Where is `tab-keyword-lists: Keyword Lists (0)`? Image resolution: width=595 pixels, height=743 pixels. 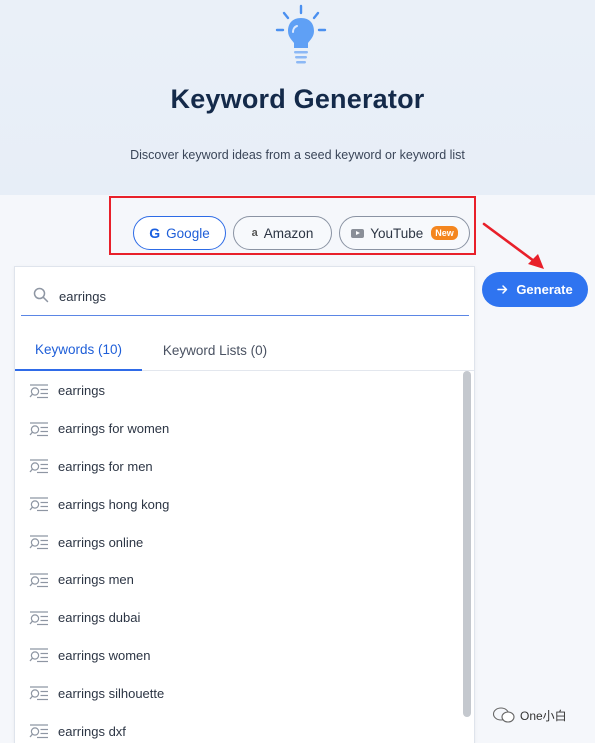
tab-keyword-lists: Keyword Lists (0) is located at coordinates (215, 350).